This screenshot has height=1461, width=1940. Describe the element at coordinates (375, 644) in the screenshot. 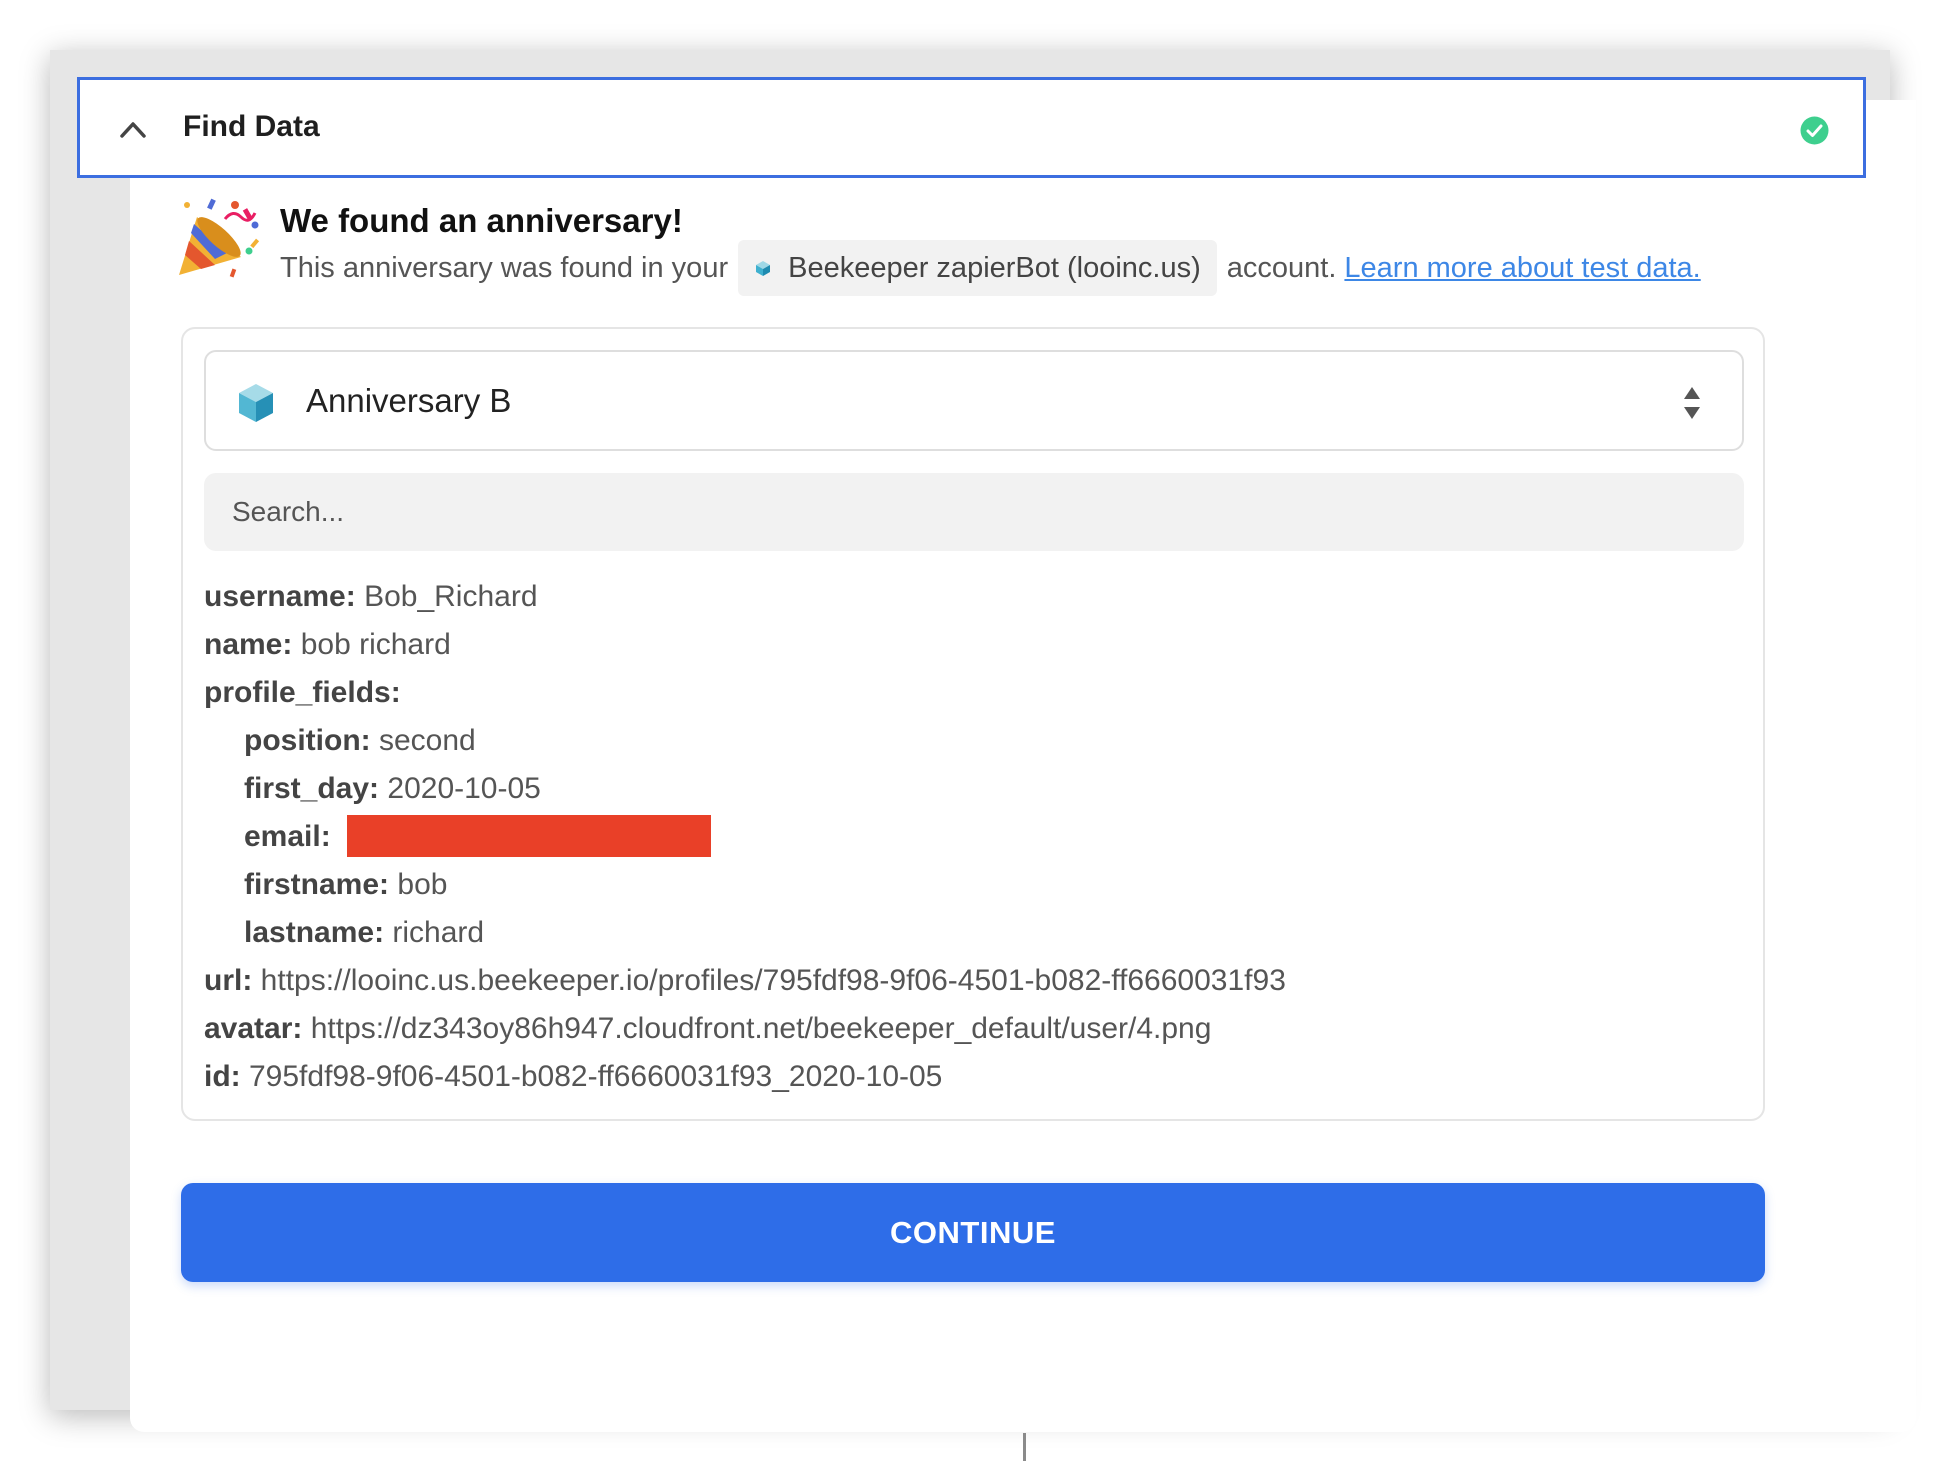

I see `field-value: bob richard` at that location.